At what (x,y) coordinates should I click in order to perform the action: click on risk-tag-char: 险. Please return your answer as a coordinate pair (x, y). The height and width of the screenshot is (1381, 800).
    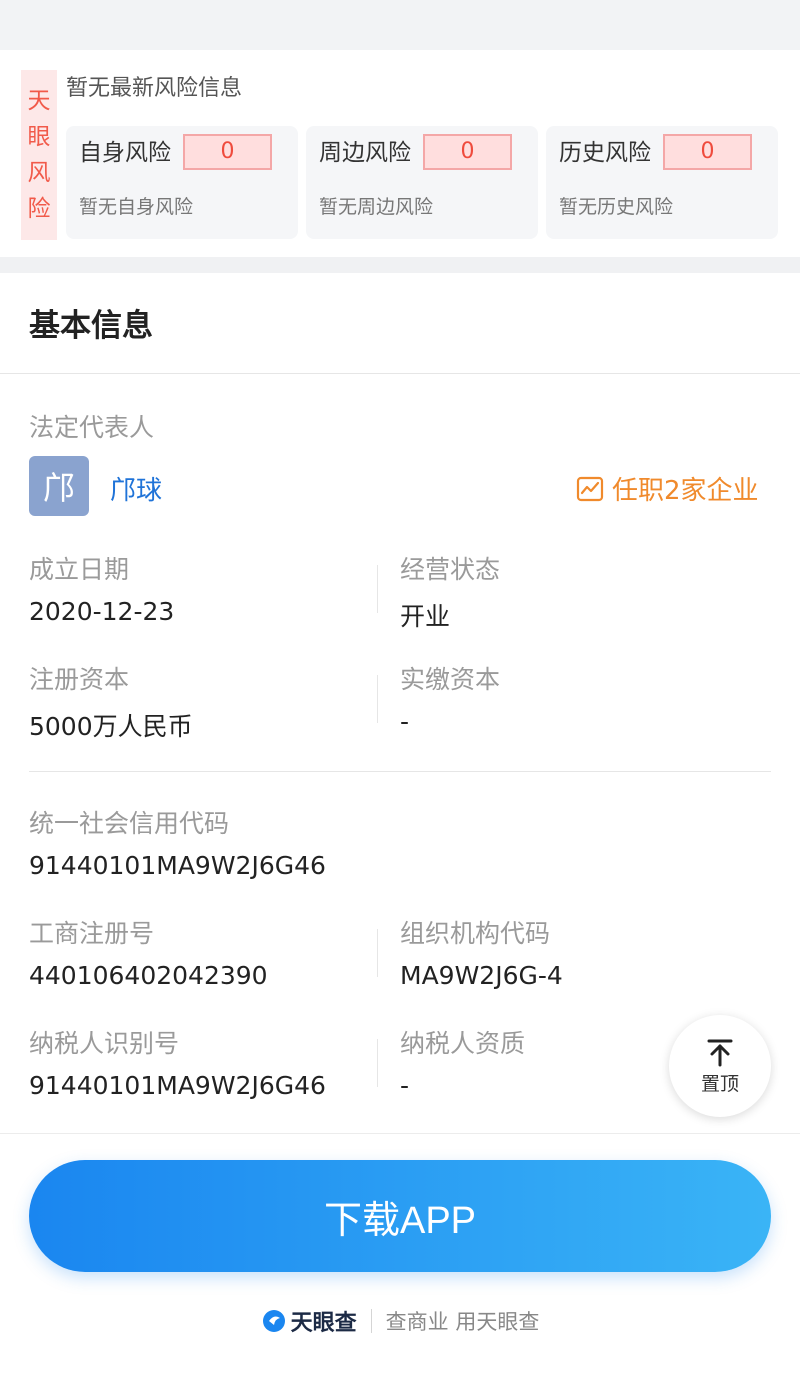
    Looking at the image, I should click on (39, 209).